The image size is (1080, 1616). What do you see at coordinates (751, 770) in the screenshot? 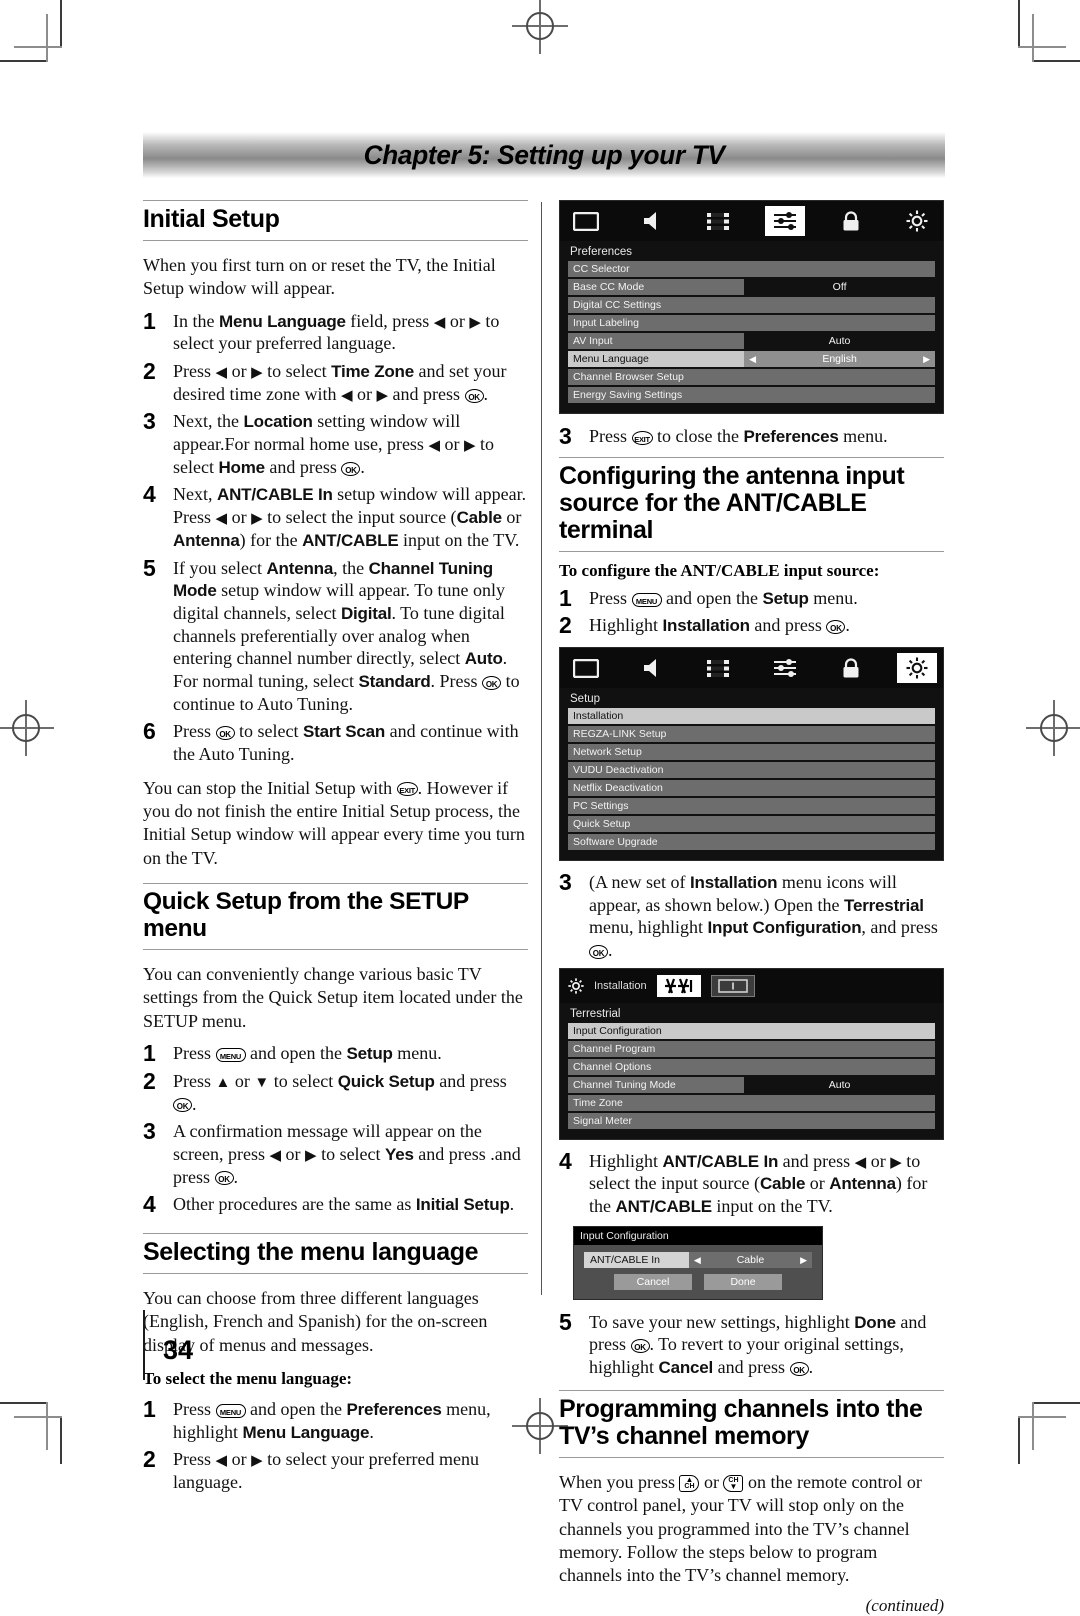
I see `osd-row: VUDU Deactivation` at bounding box center [751, 770].